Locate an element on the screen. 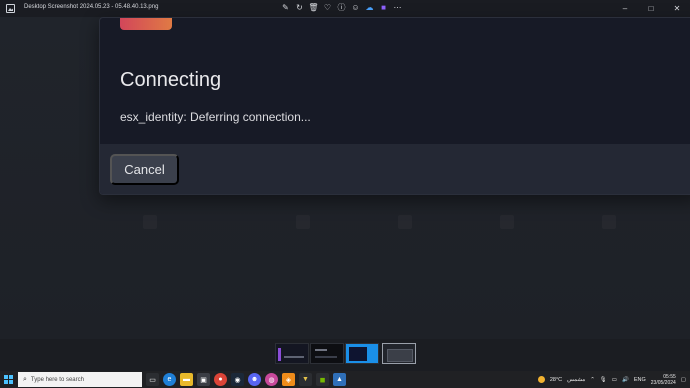 Image resolution: width=690 pixels, height=388 pixels. chevron-up-icon: ⌃ is located at coordinates (592, 380).